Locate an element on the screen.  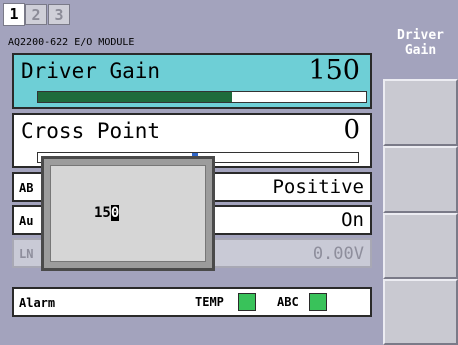
driver-gain-bar is located at coordinates (202, 97).